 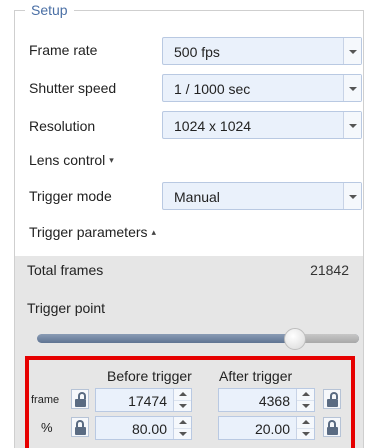 I want to click on percent-unit-label: %, so click(x=47, y=427).